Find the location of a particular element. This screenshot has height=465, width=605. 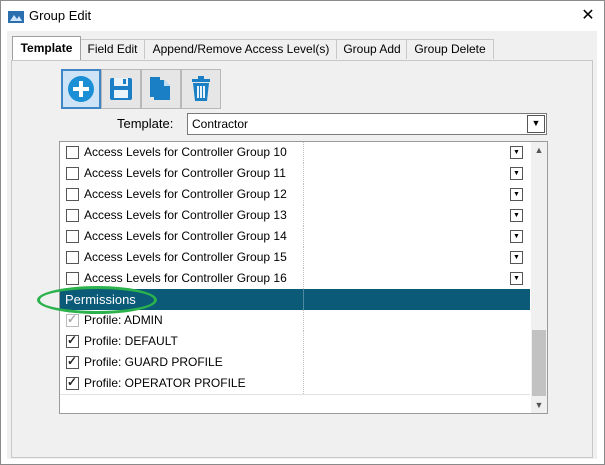

tab-append-remove-access-levels: Append/Remove Access Level(s) is located at coordinates (241, 49).